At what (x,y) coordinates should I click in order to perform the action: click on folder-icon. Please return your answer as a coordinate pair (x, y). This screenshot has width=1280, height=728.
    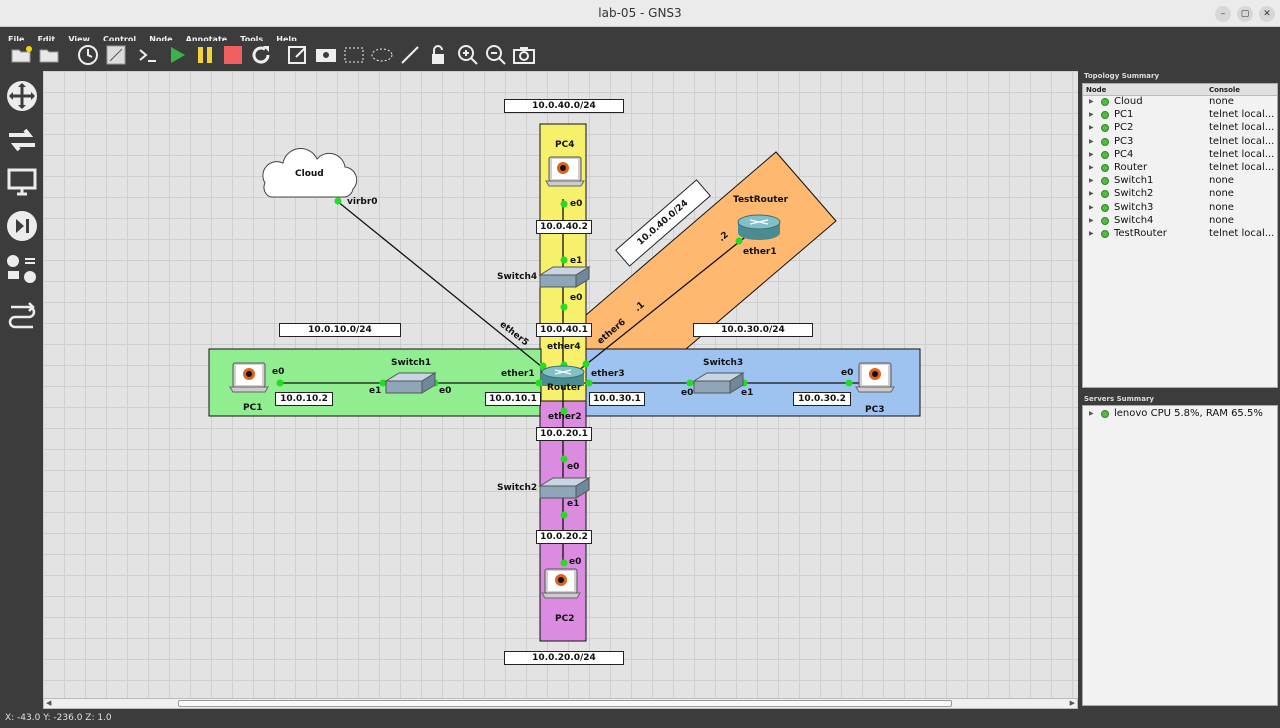
    Looking at the image, I should click on (50, 55).